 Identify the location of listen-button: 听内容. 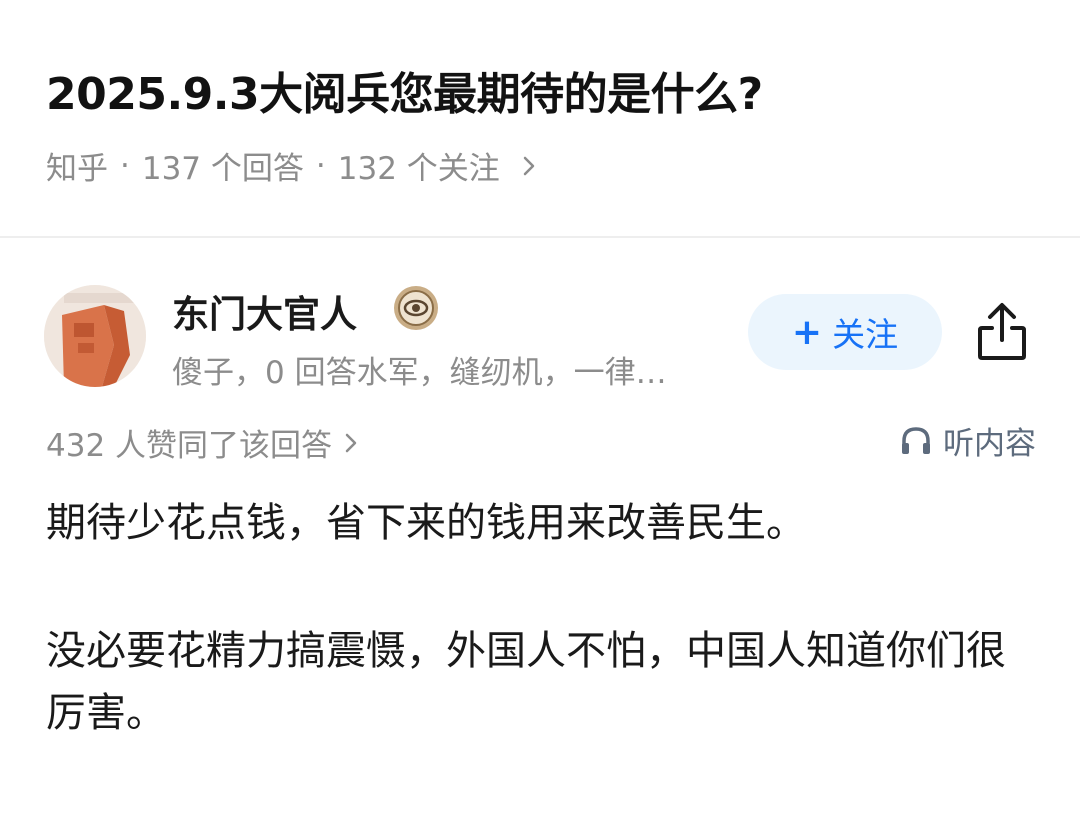
(967, 440).